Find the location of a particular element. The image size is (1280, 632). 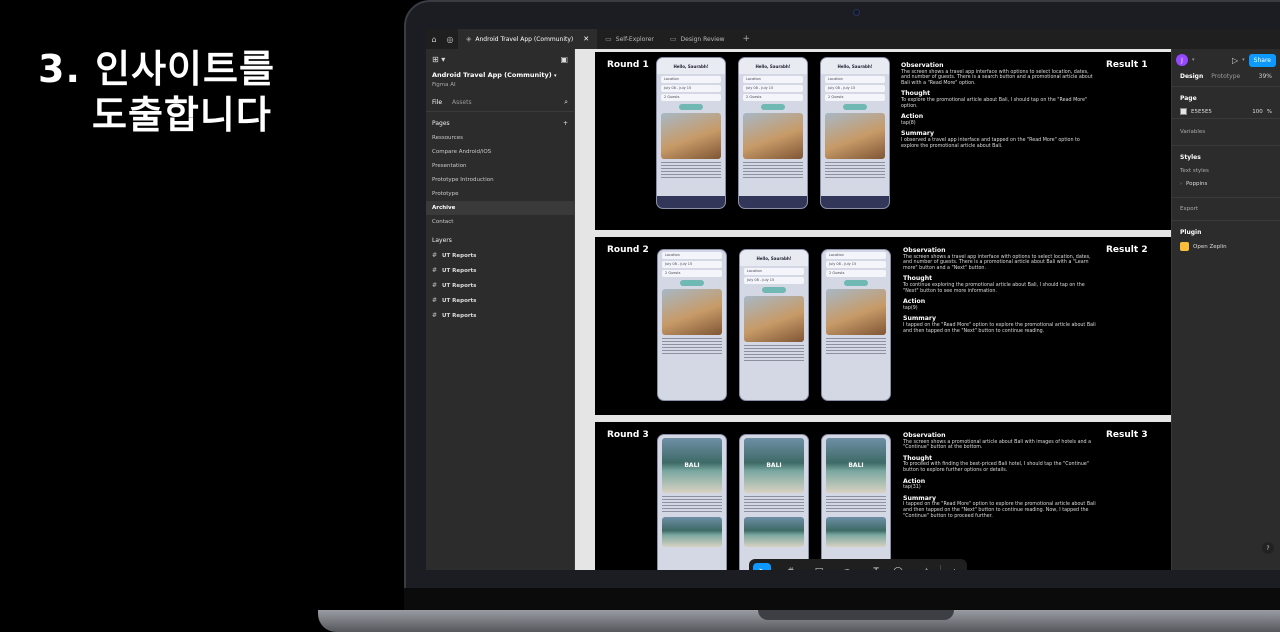

page-item: Prototype Introduction is located at coordinates (500, 180).